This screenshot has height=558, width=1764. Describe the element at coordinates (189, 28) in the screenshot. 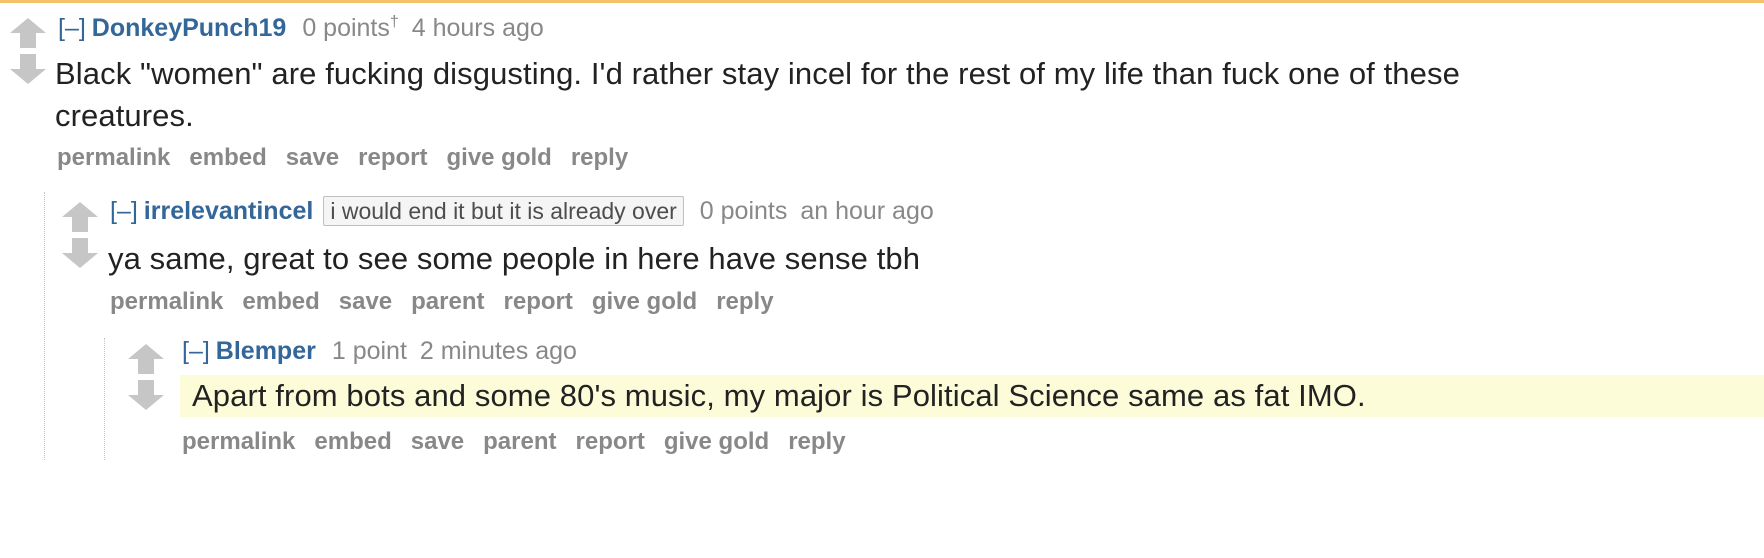

I see `author-link: DonkeyPunch19` at that location.